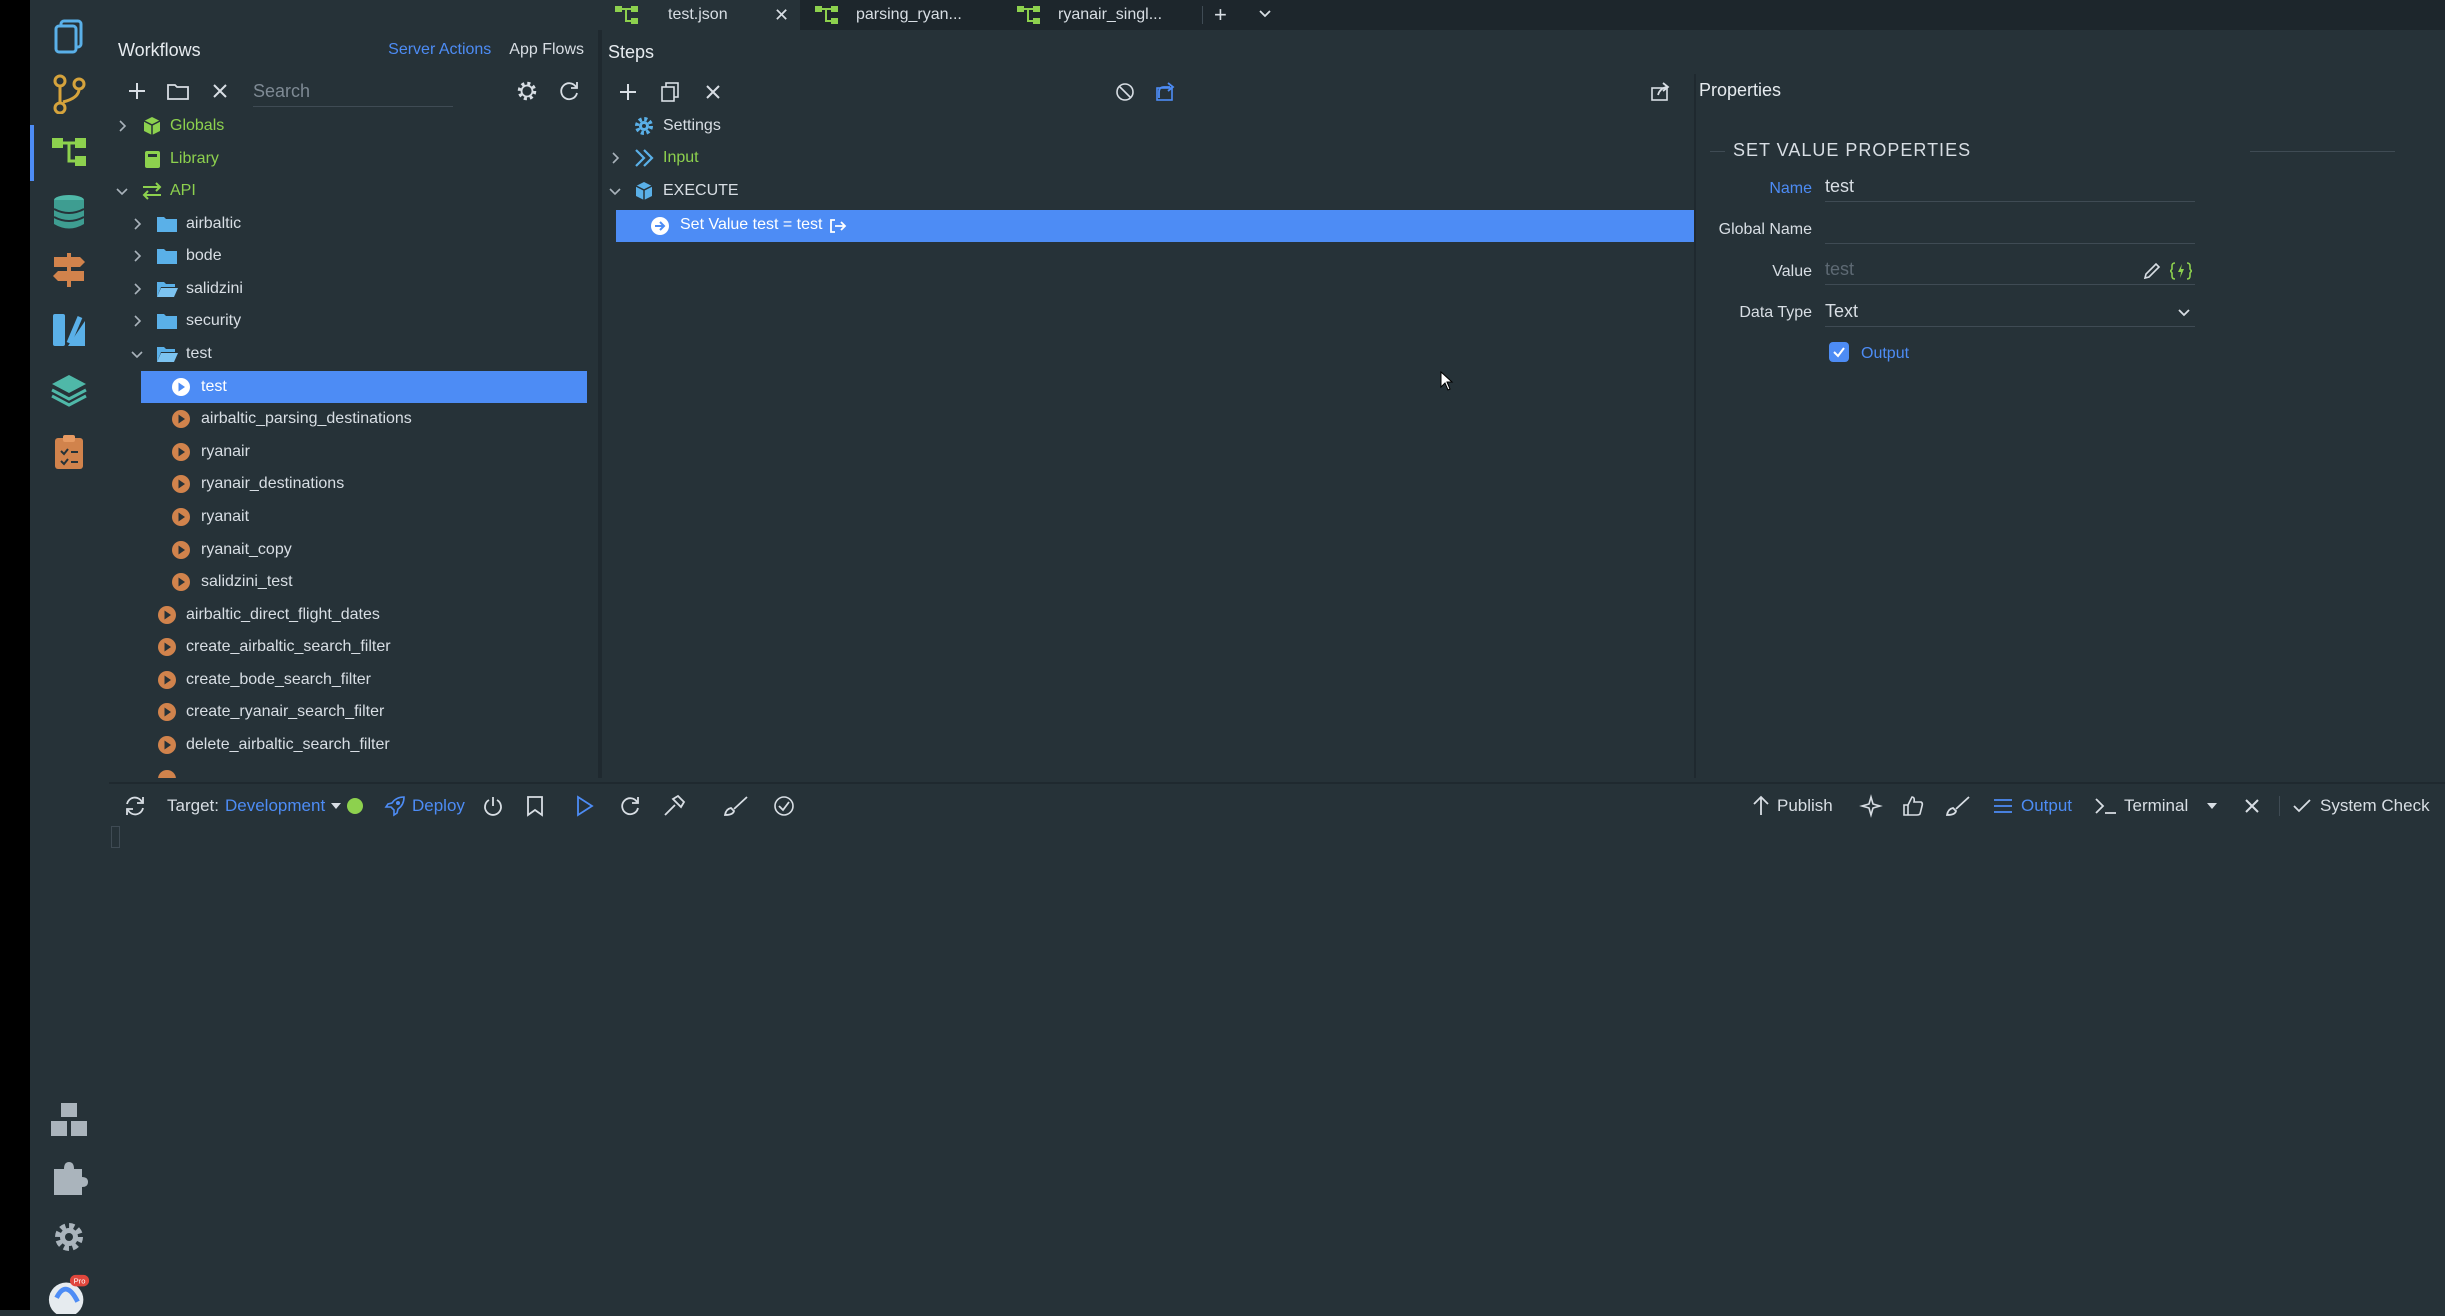  What do you see at coordinates (585, 806) in the screenshot?
I see `run-icon` at bounding box center [585, 806].